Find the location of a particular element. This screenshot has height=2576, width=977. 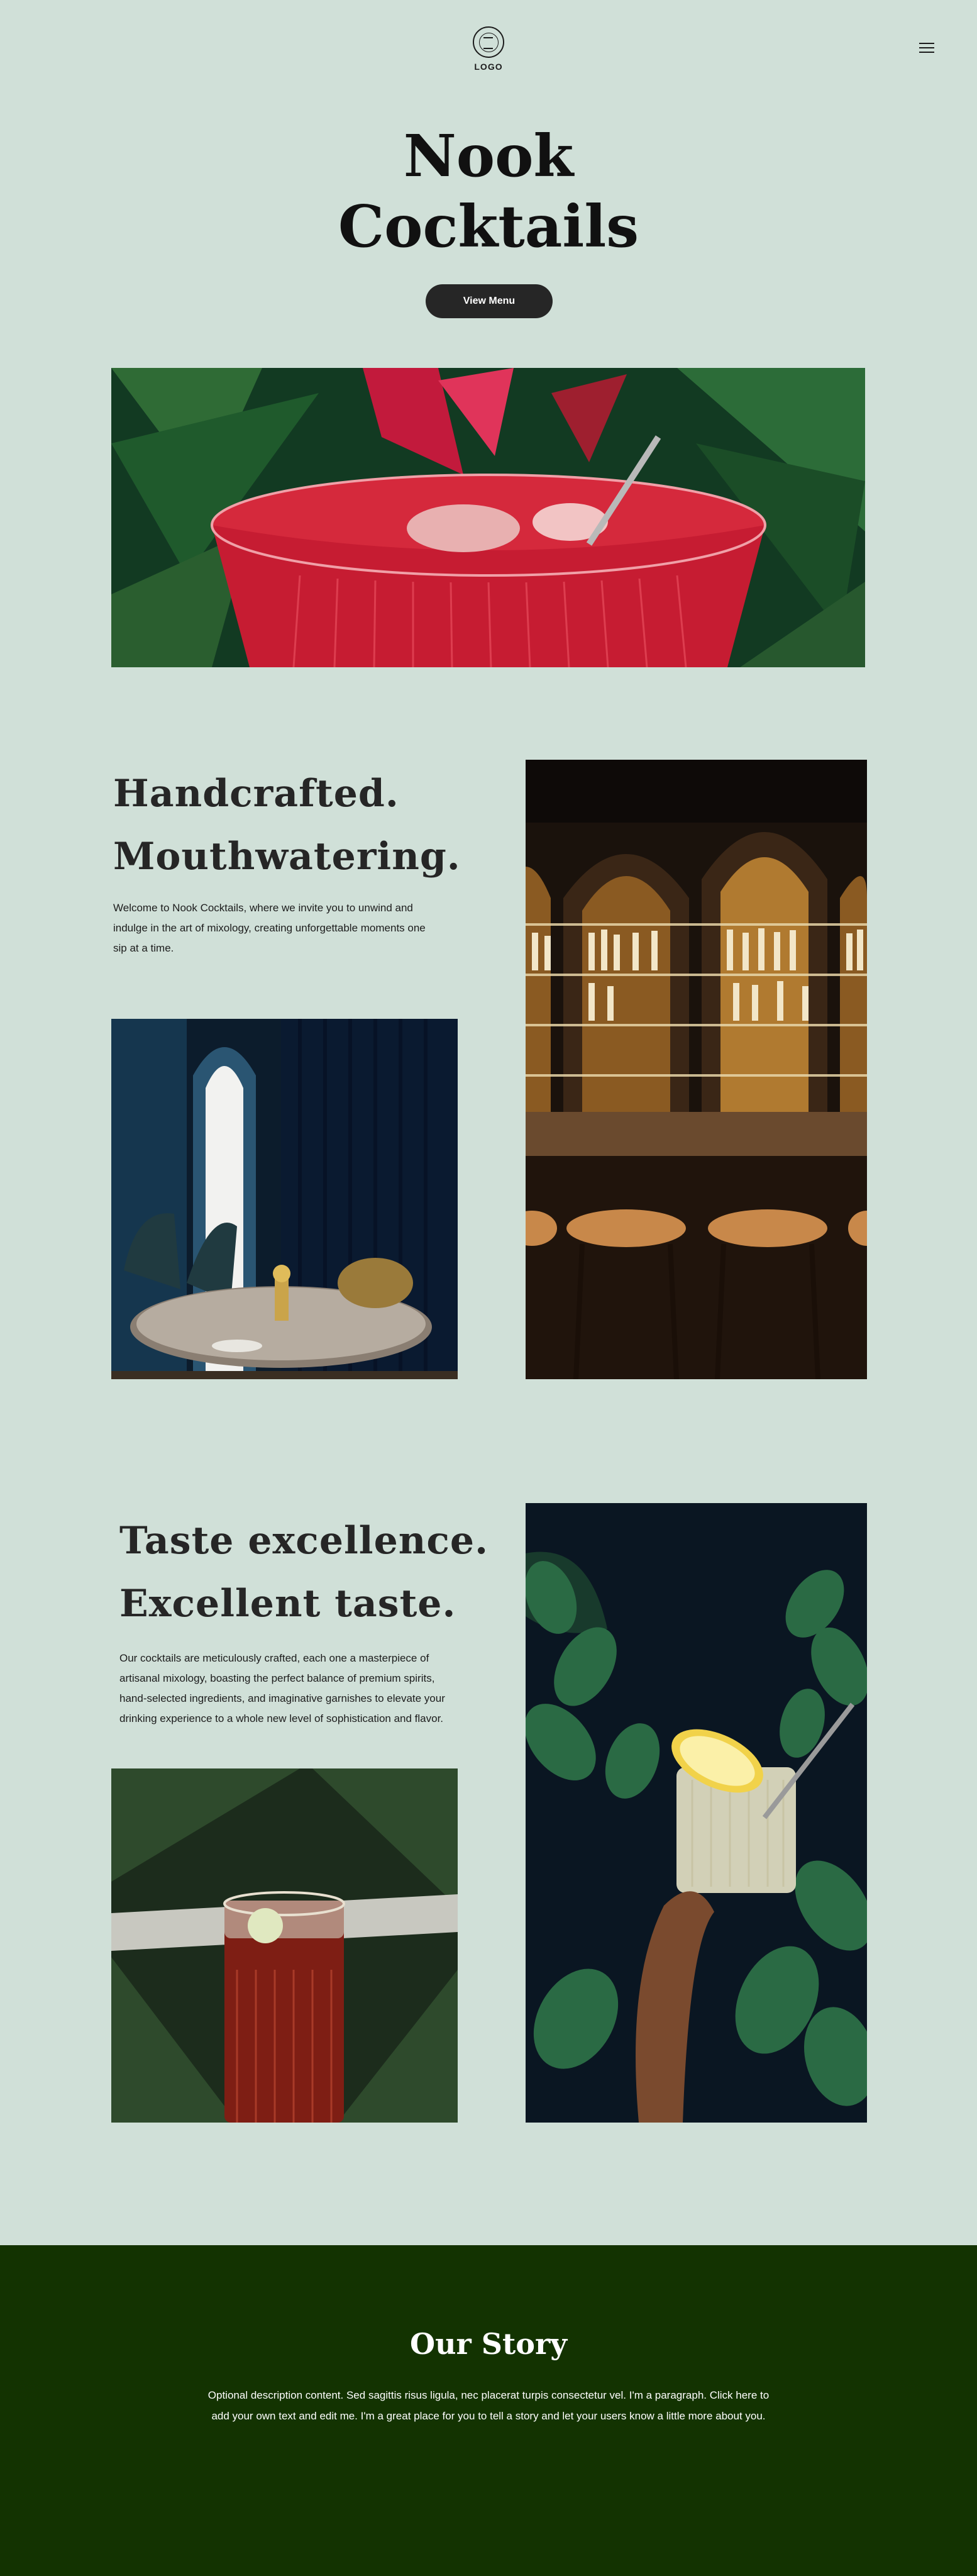

lemon-cocktail-image is located at coordinates (696, 1813).